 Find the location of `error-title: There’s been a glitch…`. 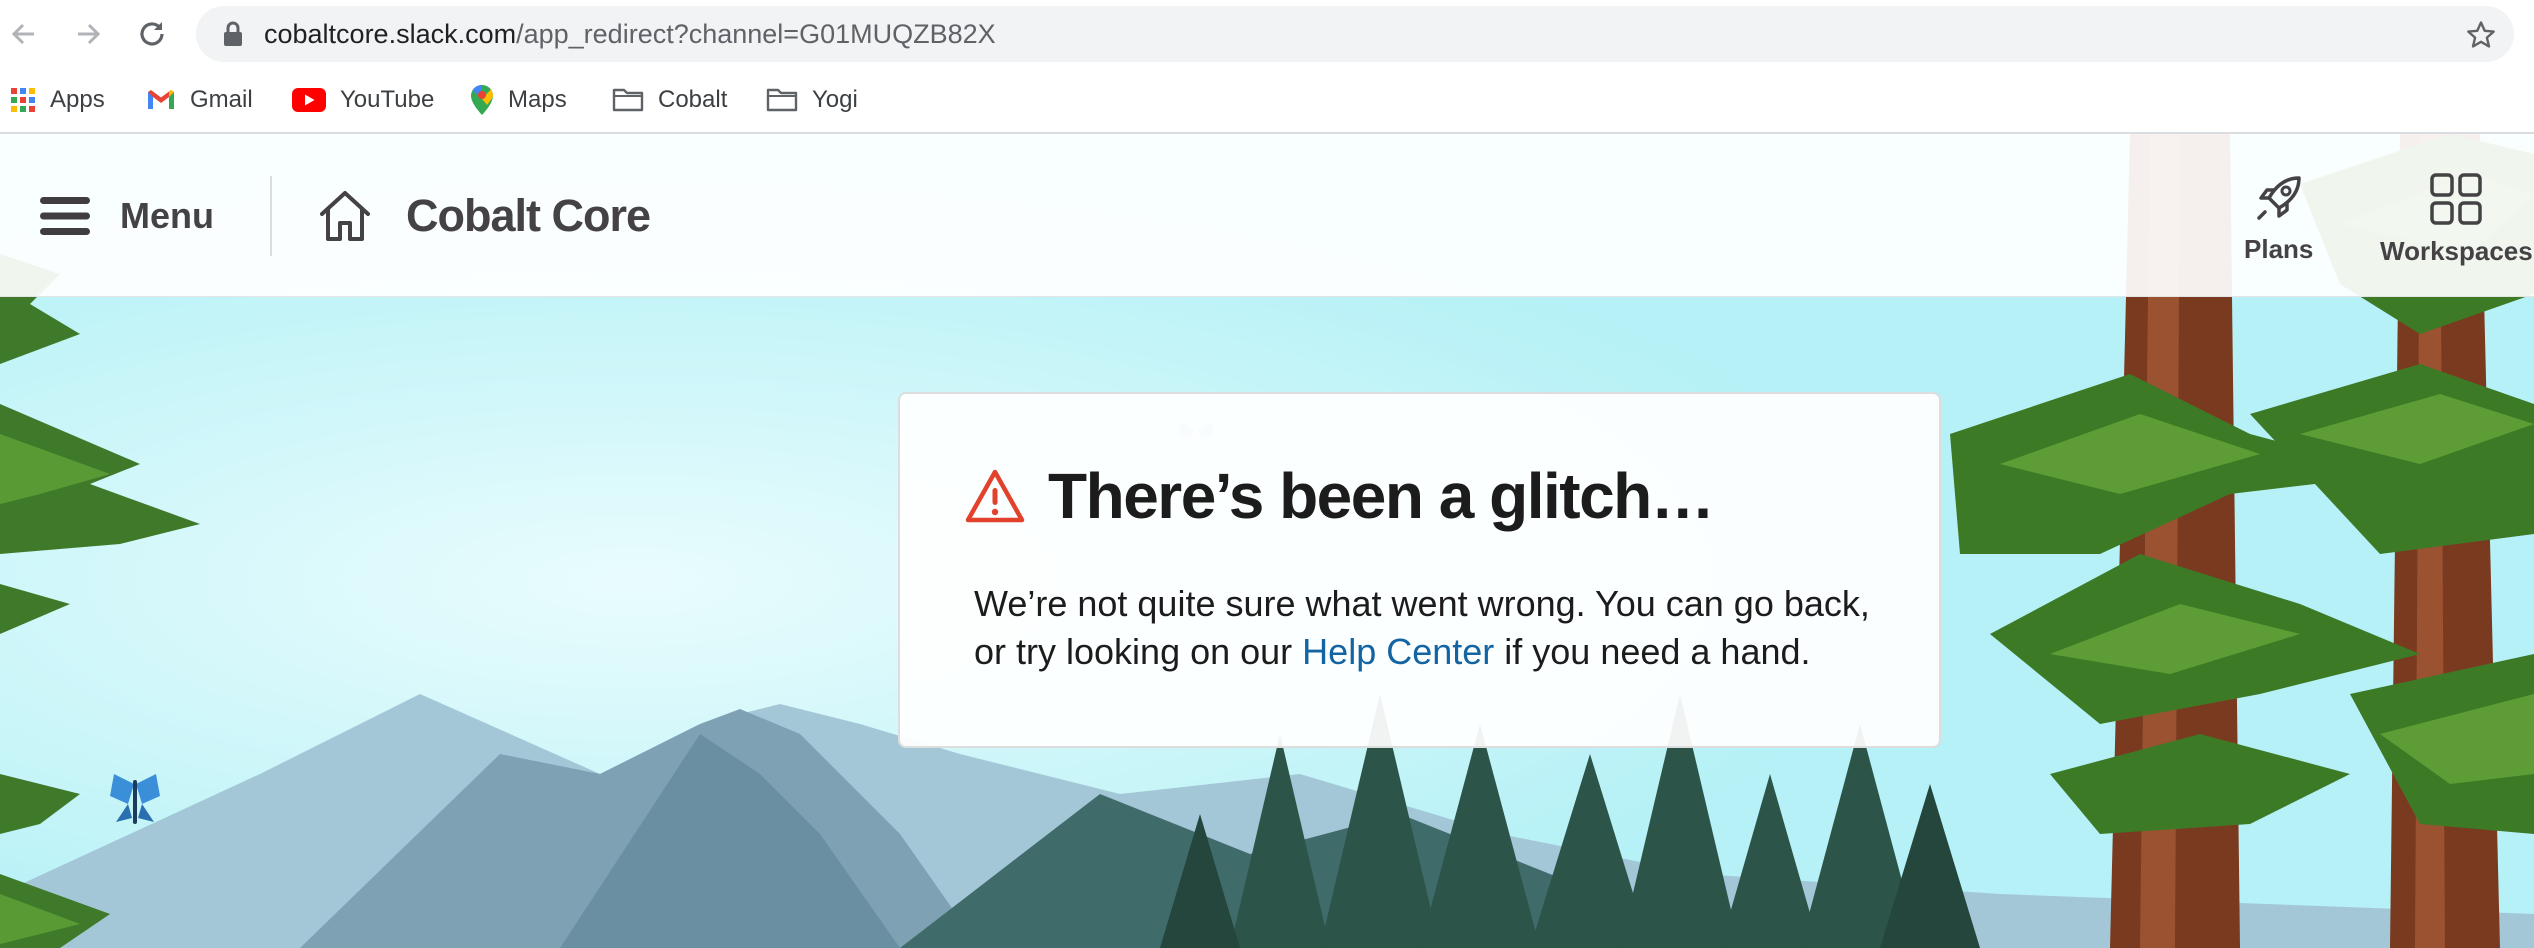

error-title: There’s been a glitch… is located at coordinates (1381, 496).